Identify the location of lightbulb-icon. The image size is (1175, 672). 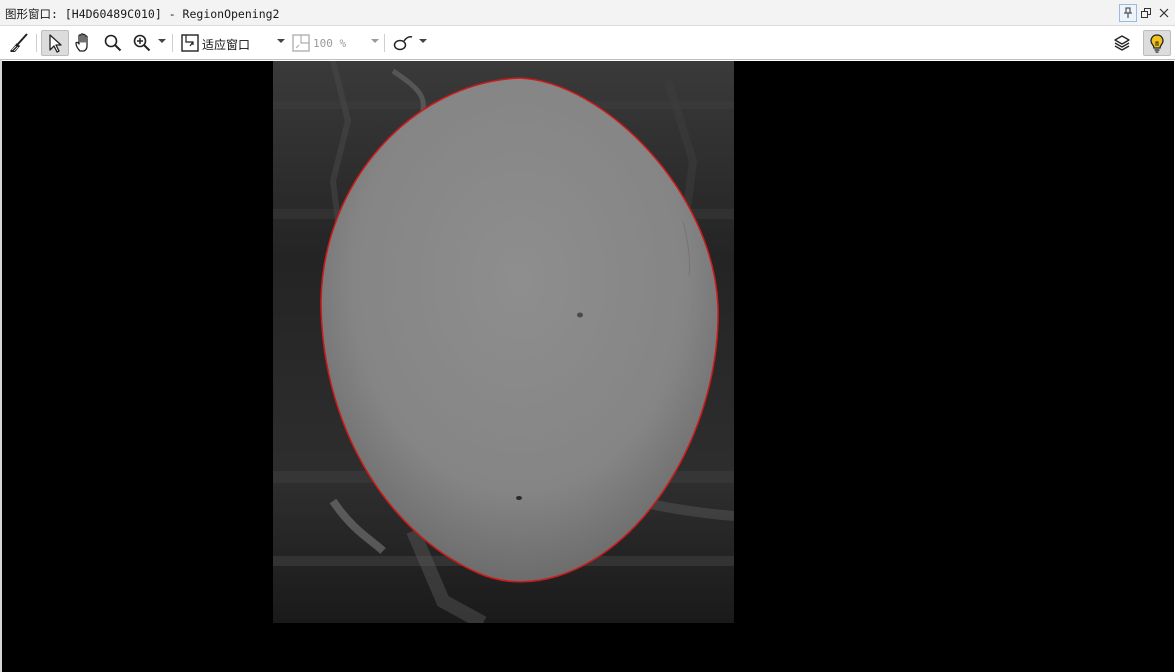
(1157, 43).